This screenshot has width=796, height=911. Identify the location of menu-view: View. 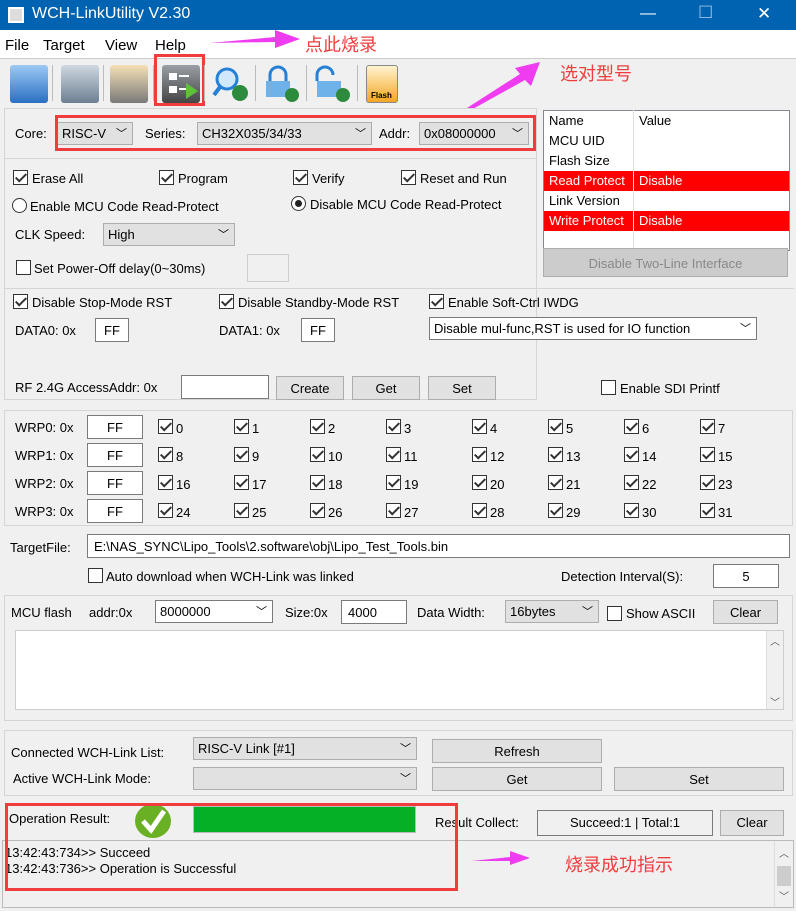
(121, 45).